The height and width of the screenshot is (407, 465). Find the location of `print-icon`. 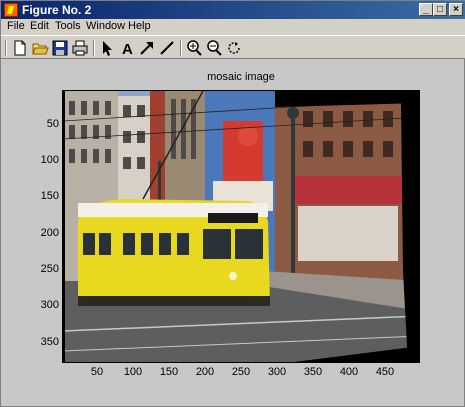

print-icon is located at coordinates (80, 48).